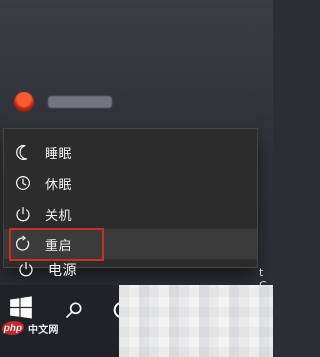 The image size is (320, 357). Describe the element at coordinates (130, 183) in the screenshot. I see `menu-item-hibernate: 休眠` at that location.